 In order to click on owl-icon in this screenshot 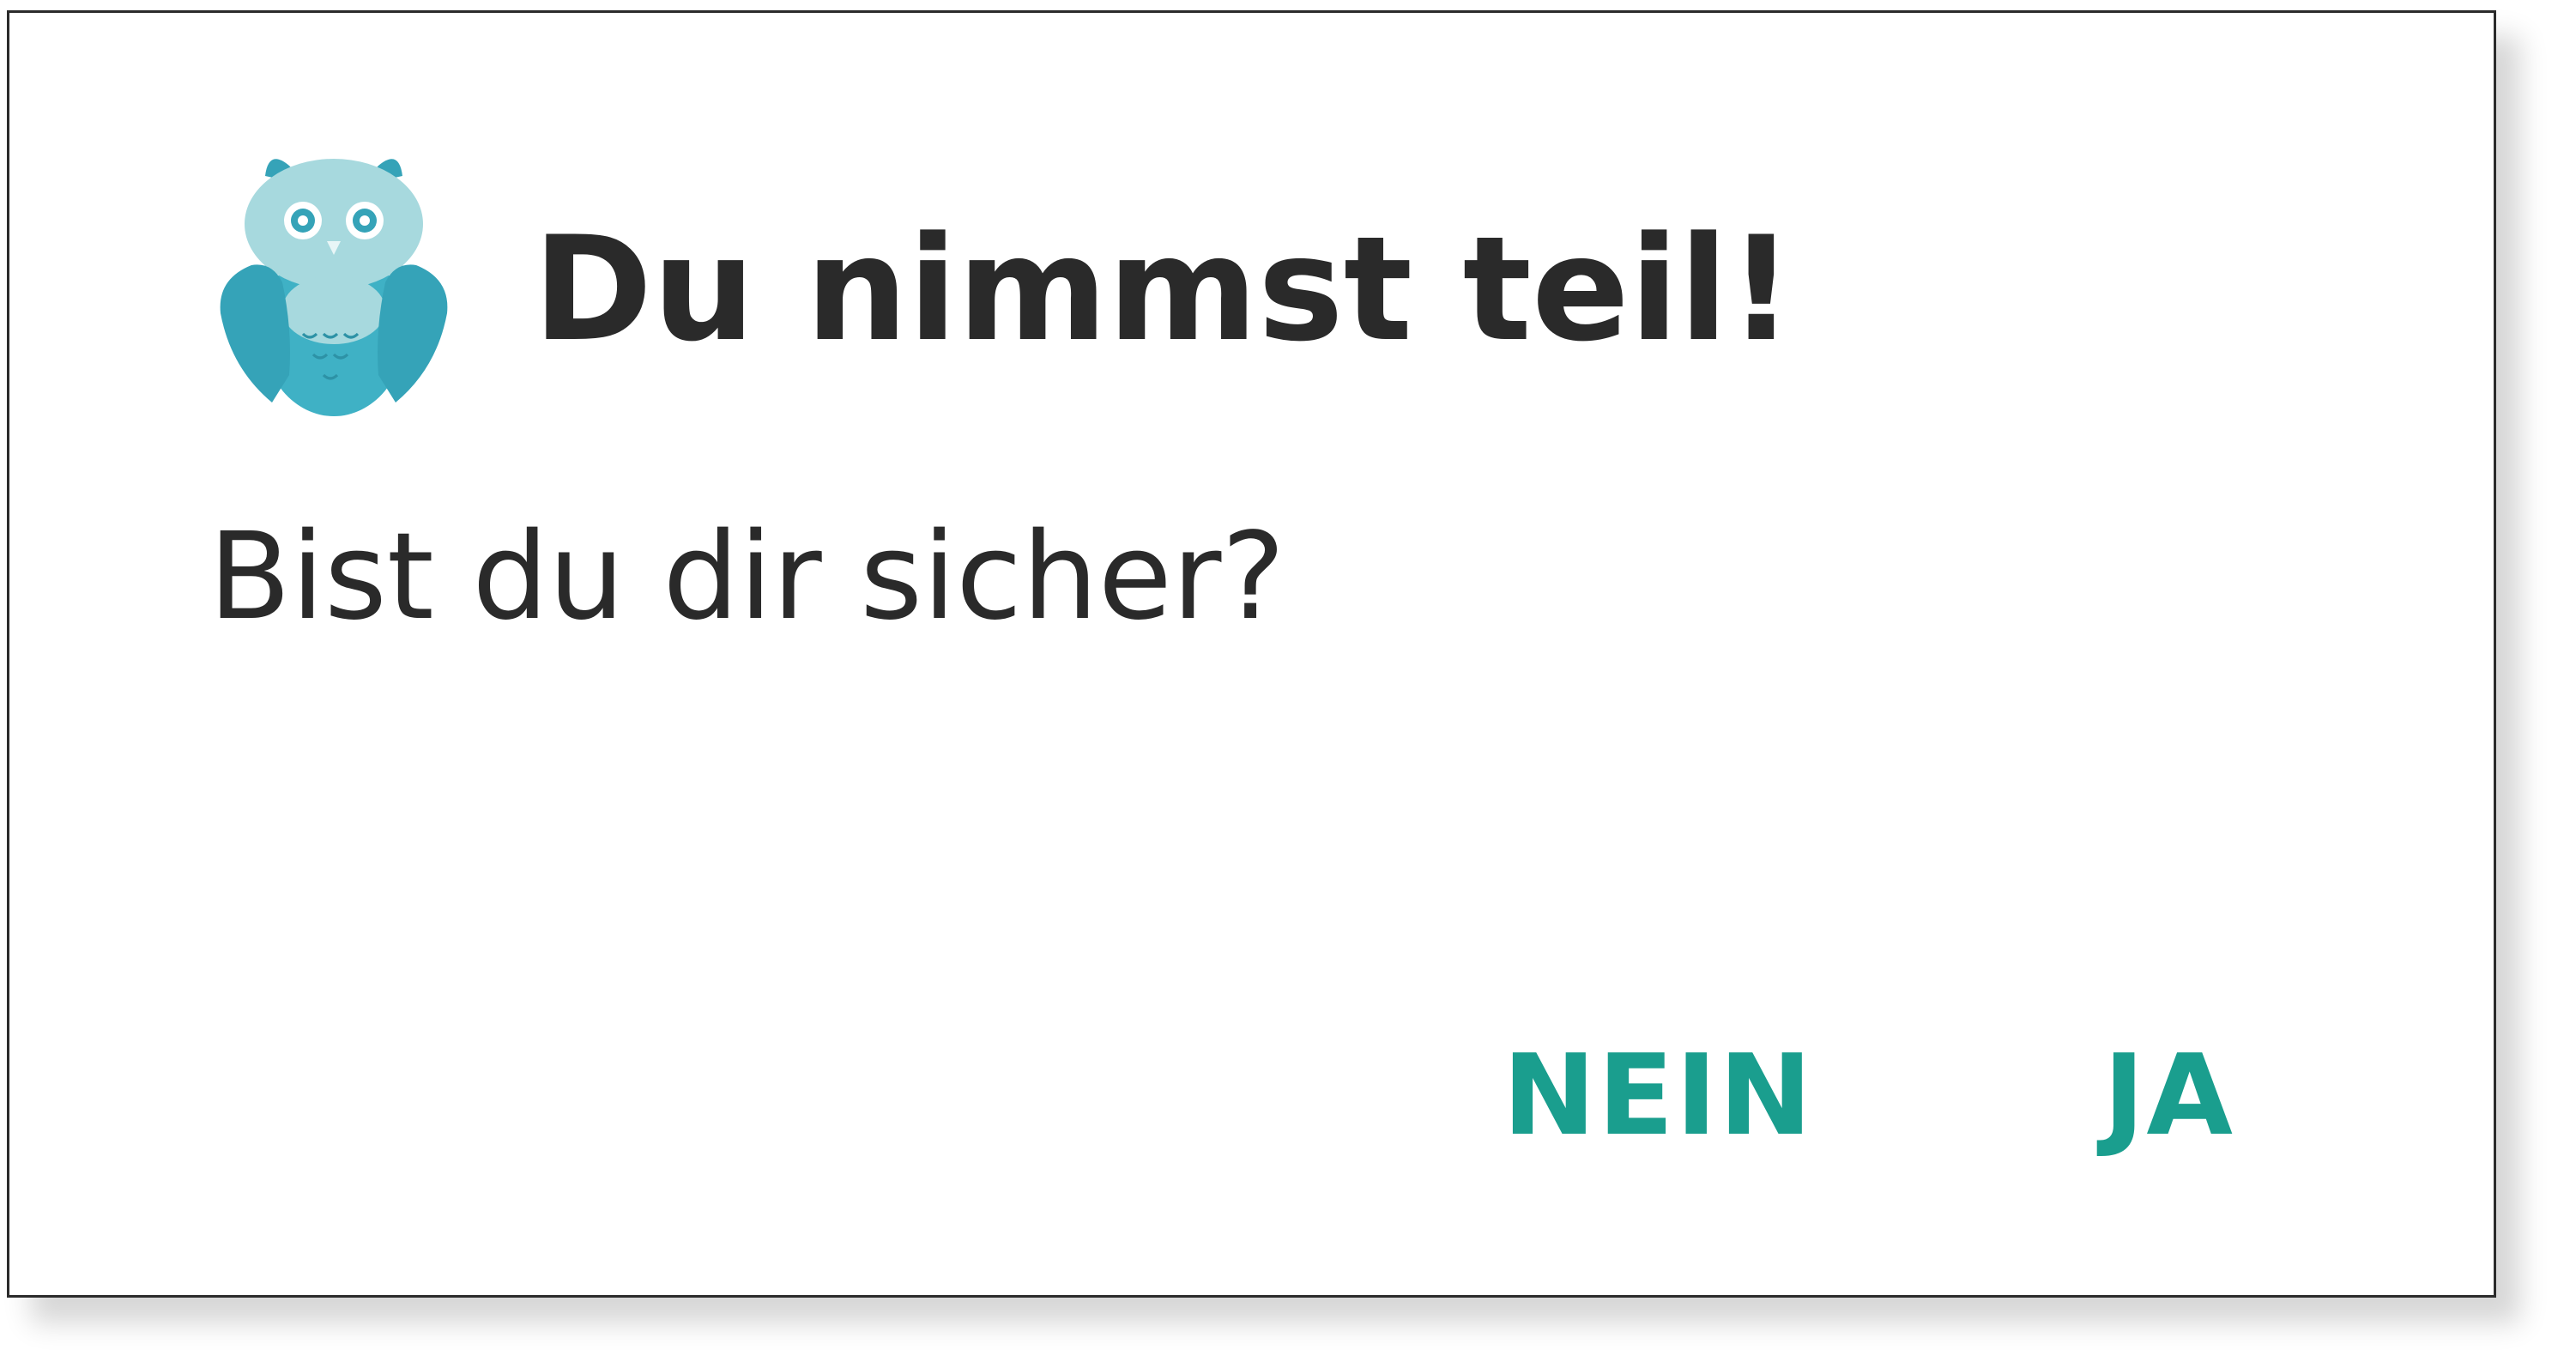, I will do `click(334, 287)`.